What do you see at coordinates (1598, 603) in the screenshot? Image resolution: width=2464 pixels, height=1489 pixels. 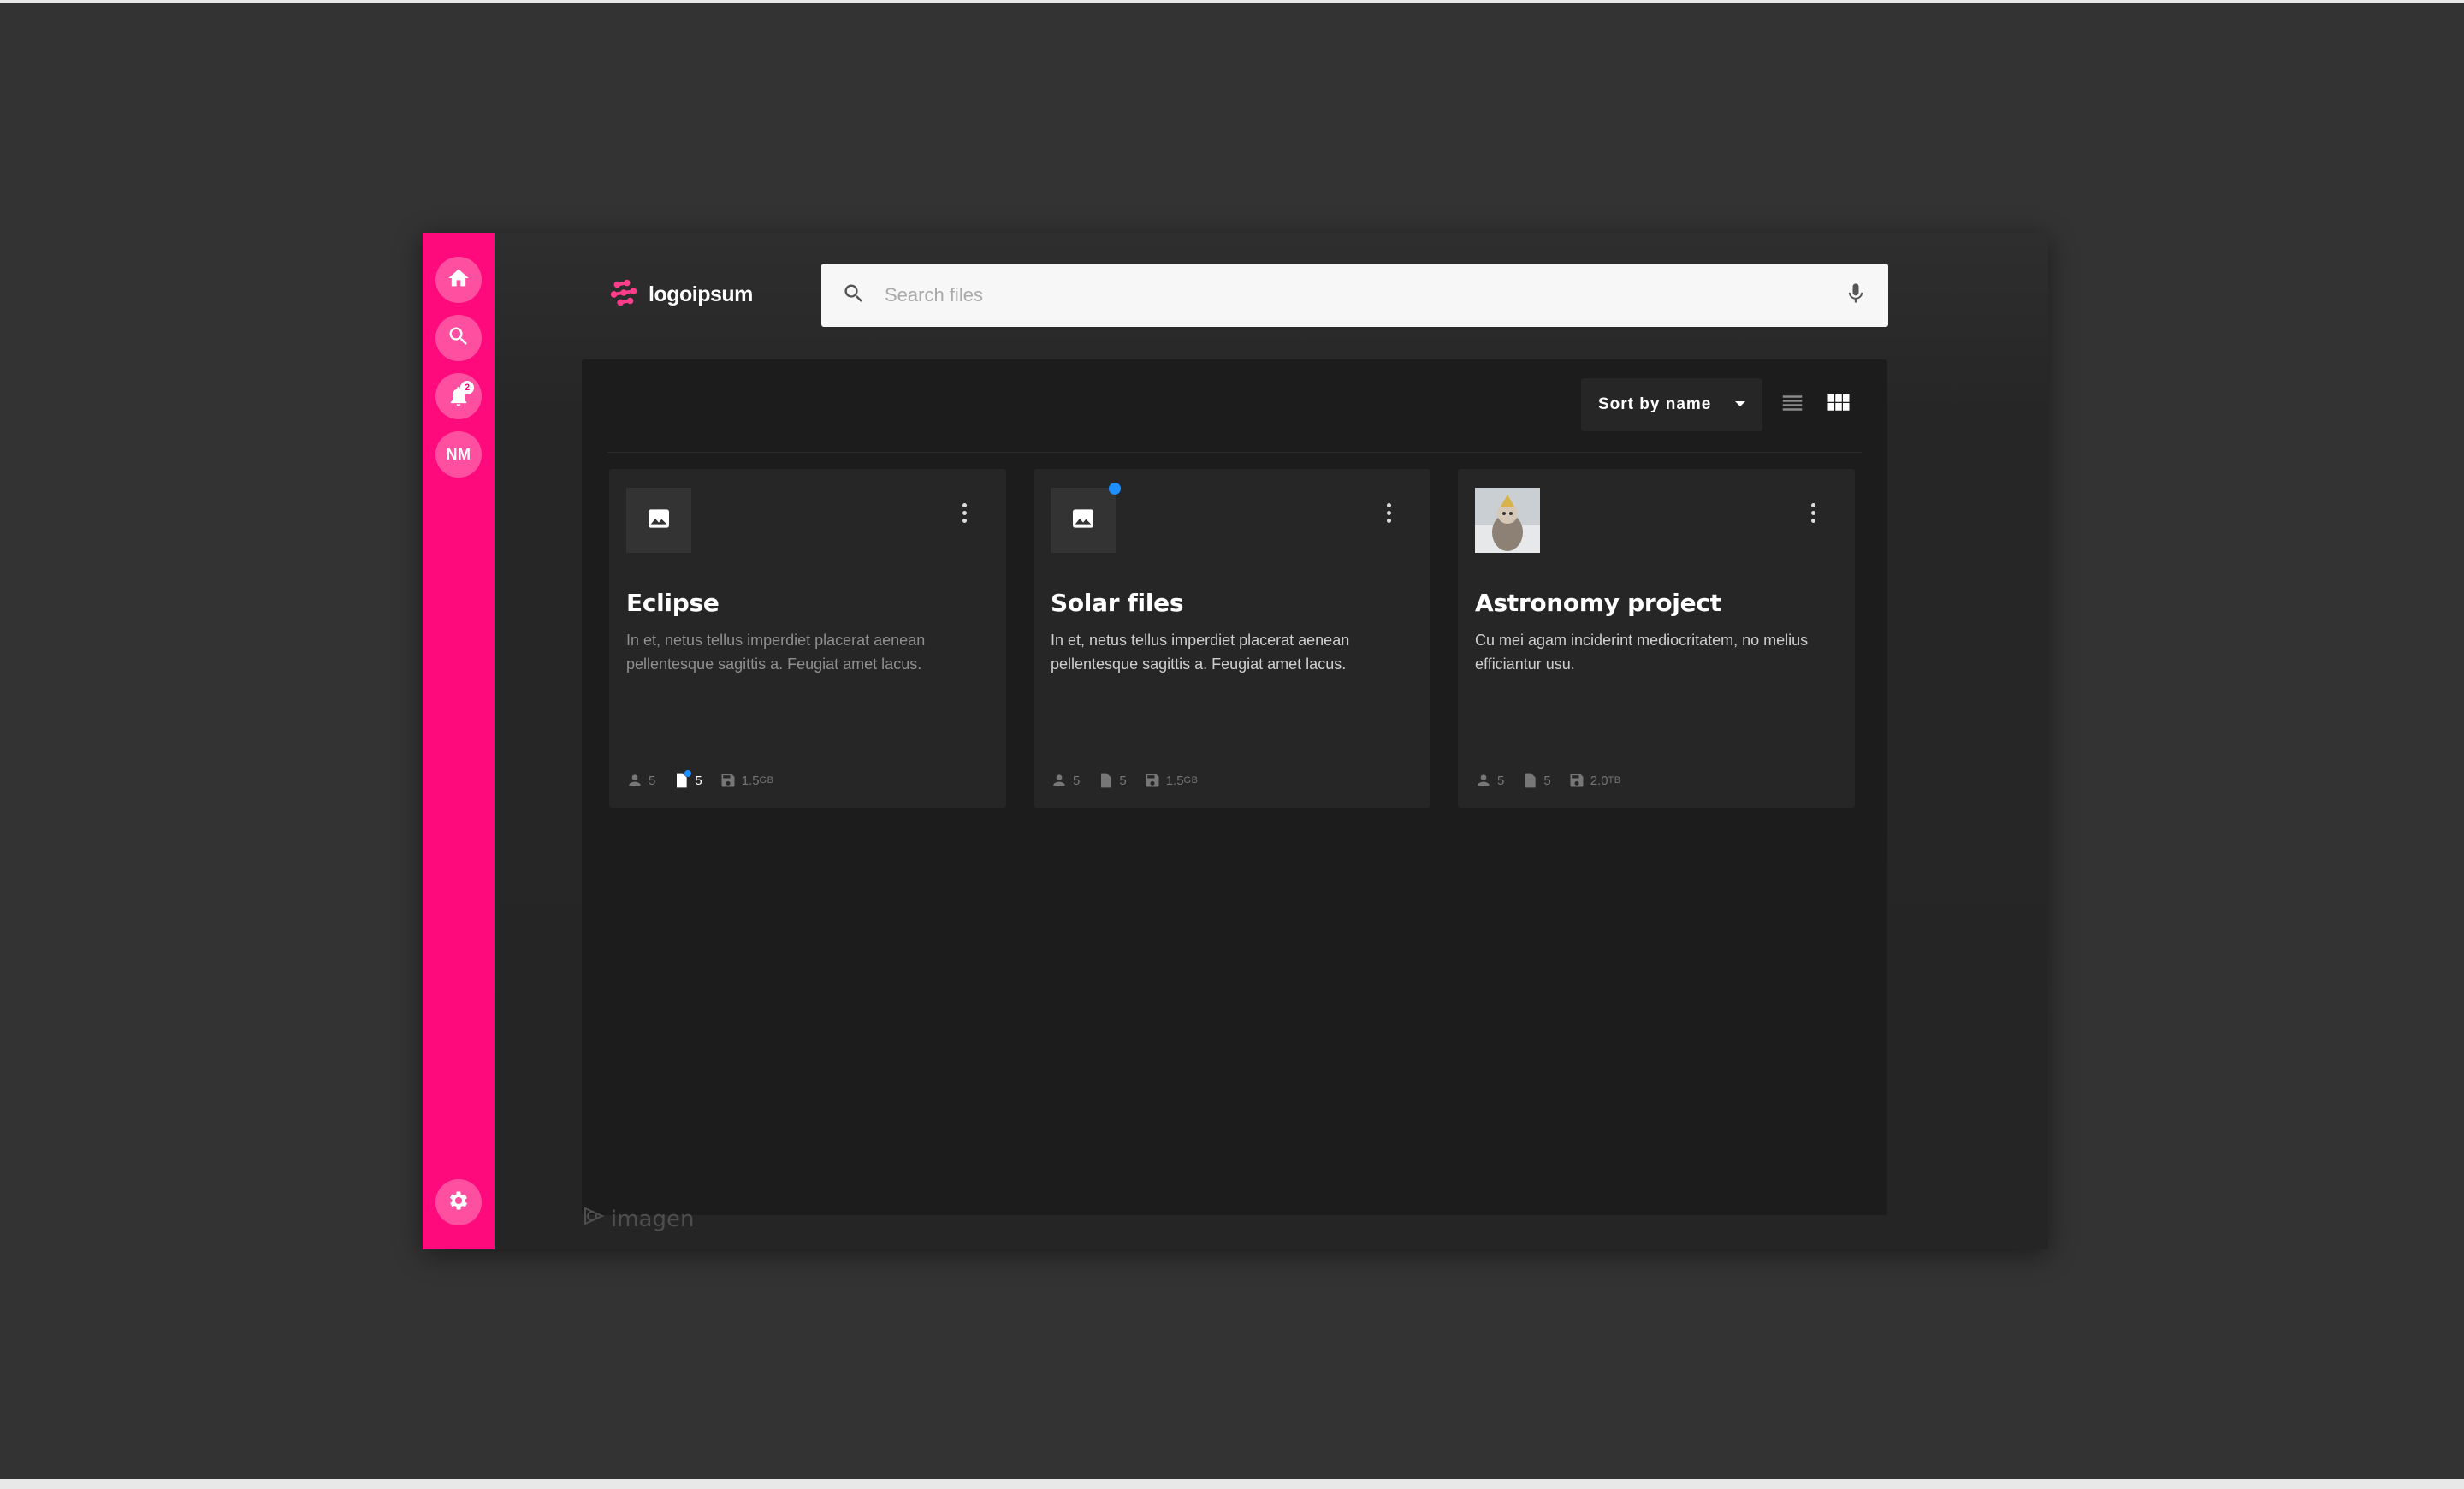 I see `card-title: Astronomy project` at bounding box center [1598, 603].